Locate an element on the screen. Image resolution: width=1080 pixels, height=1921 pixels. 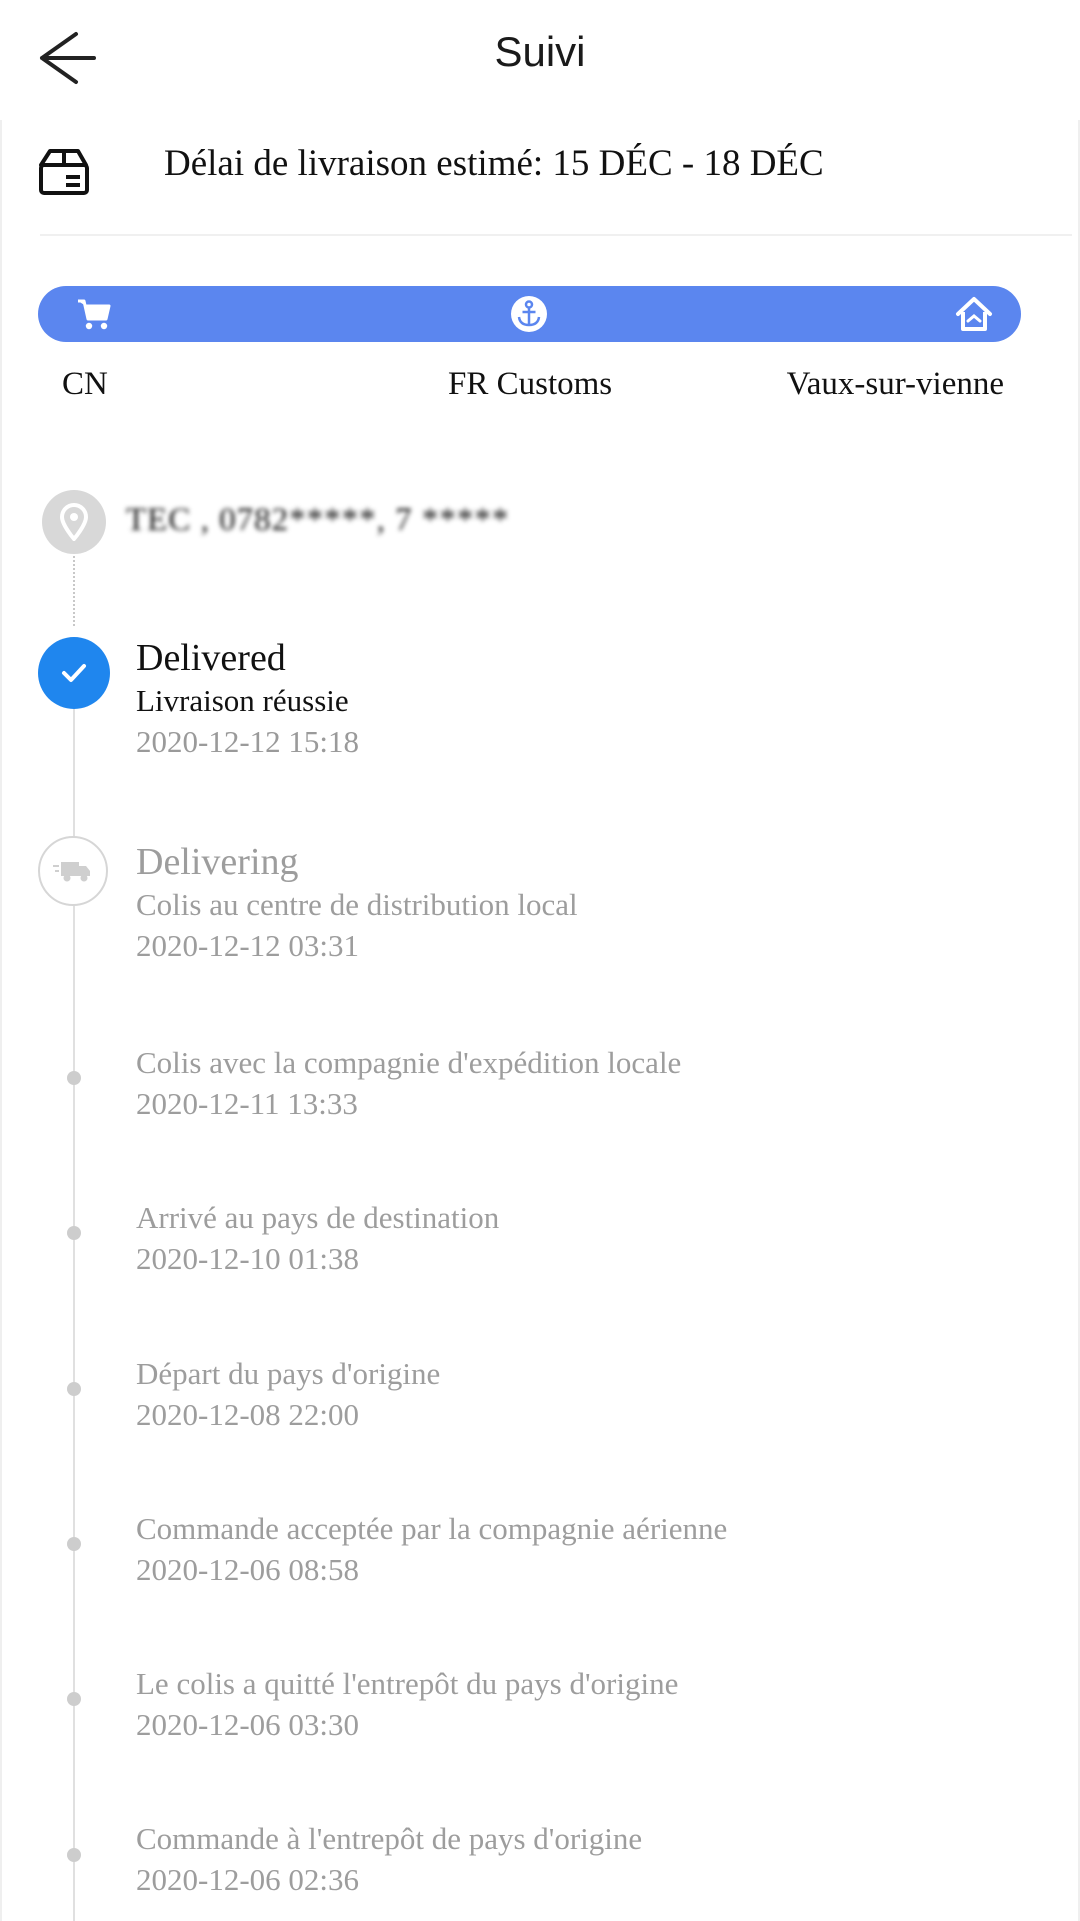
delivery-truck-icon is located at coordinates (71, 872).